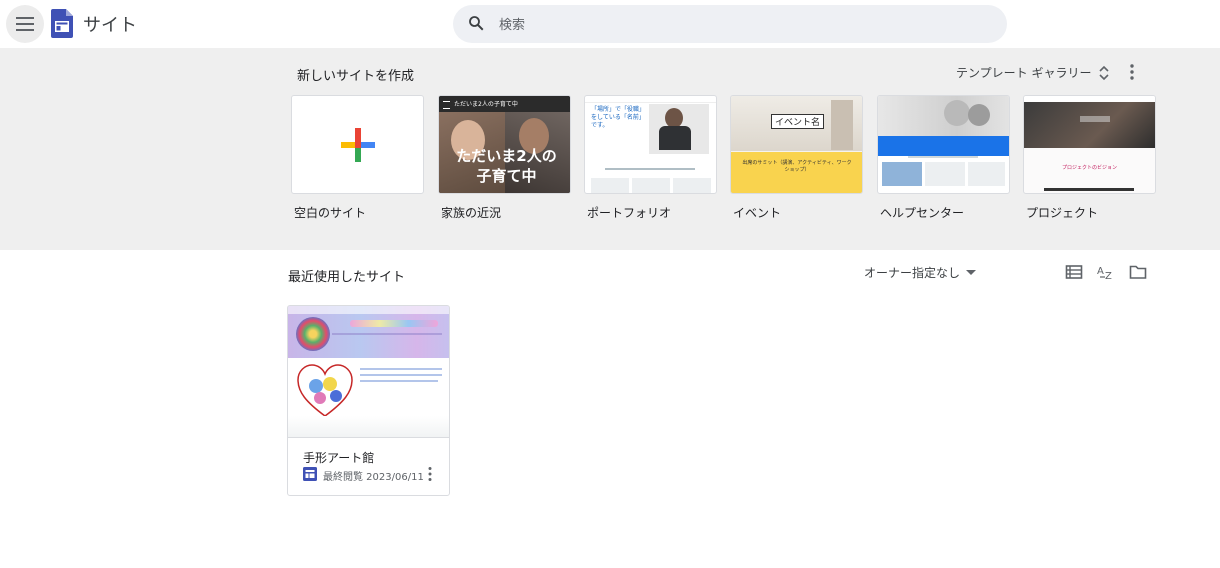 Image resolution: width=1220 pixels, height=568 pixels. Describe the element at coordinates (1089, 144) in the screenshot. I see `template-thumbnail: プロジェクトのビジョン` at that location.